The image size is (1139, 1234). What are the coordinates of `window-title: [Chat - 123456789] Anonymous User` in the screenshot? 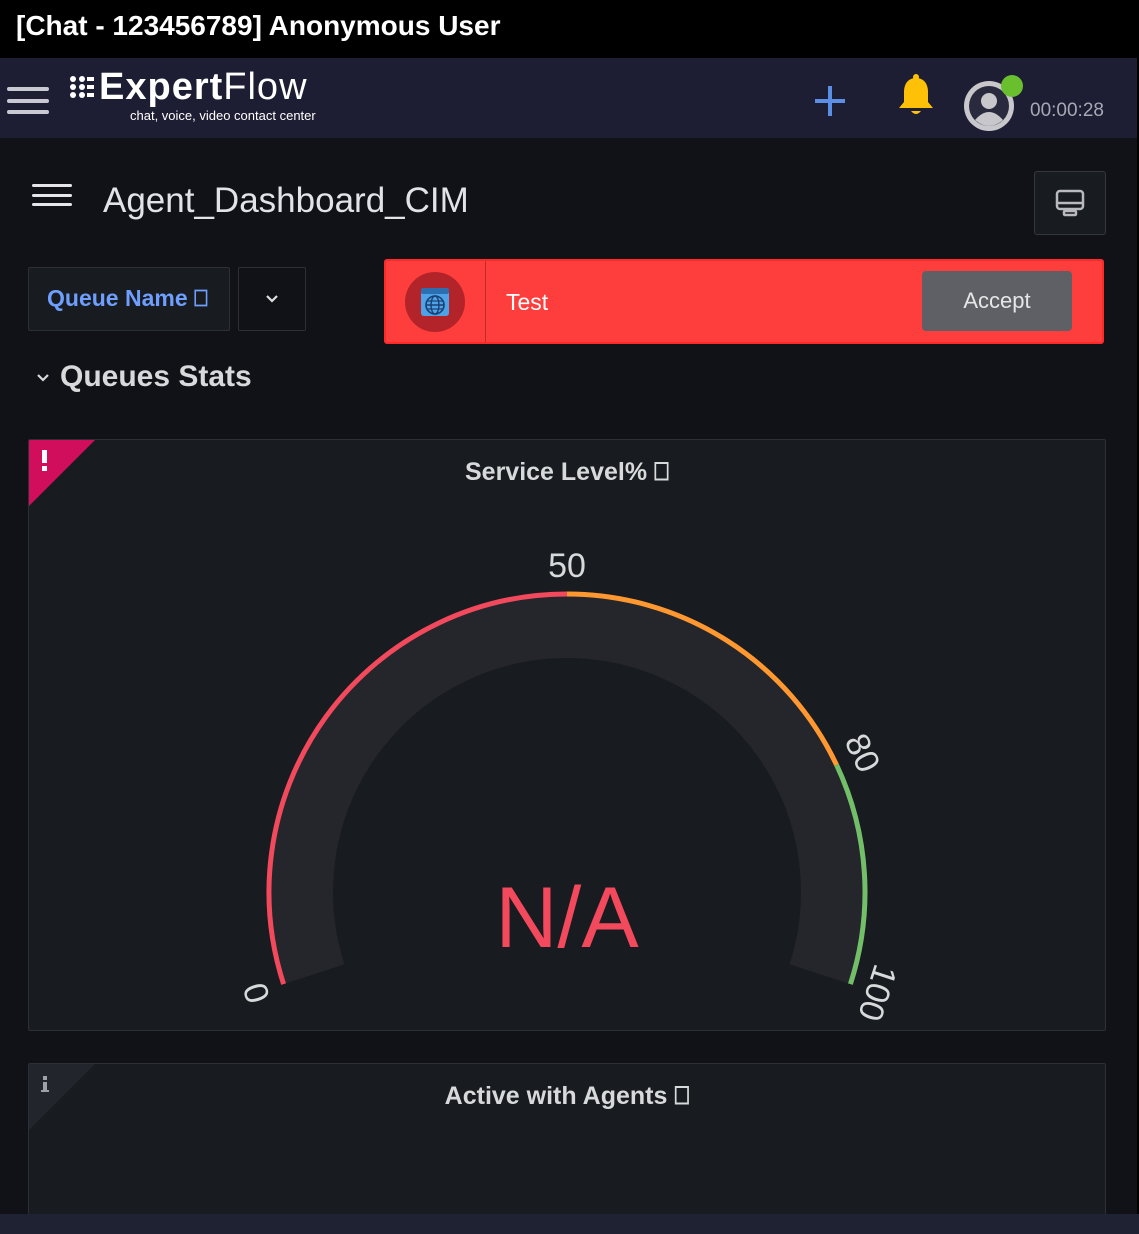 It's located at (258, 25).